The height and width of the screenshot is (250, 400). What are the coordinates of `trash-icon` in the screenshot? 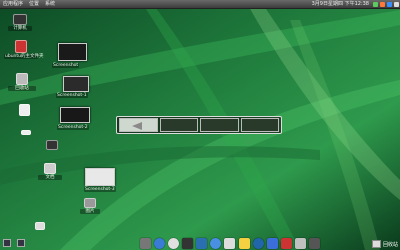 It's located at (22, 79).